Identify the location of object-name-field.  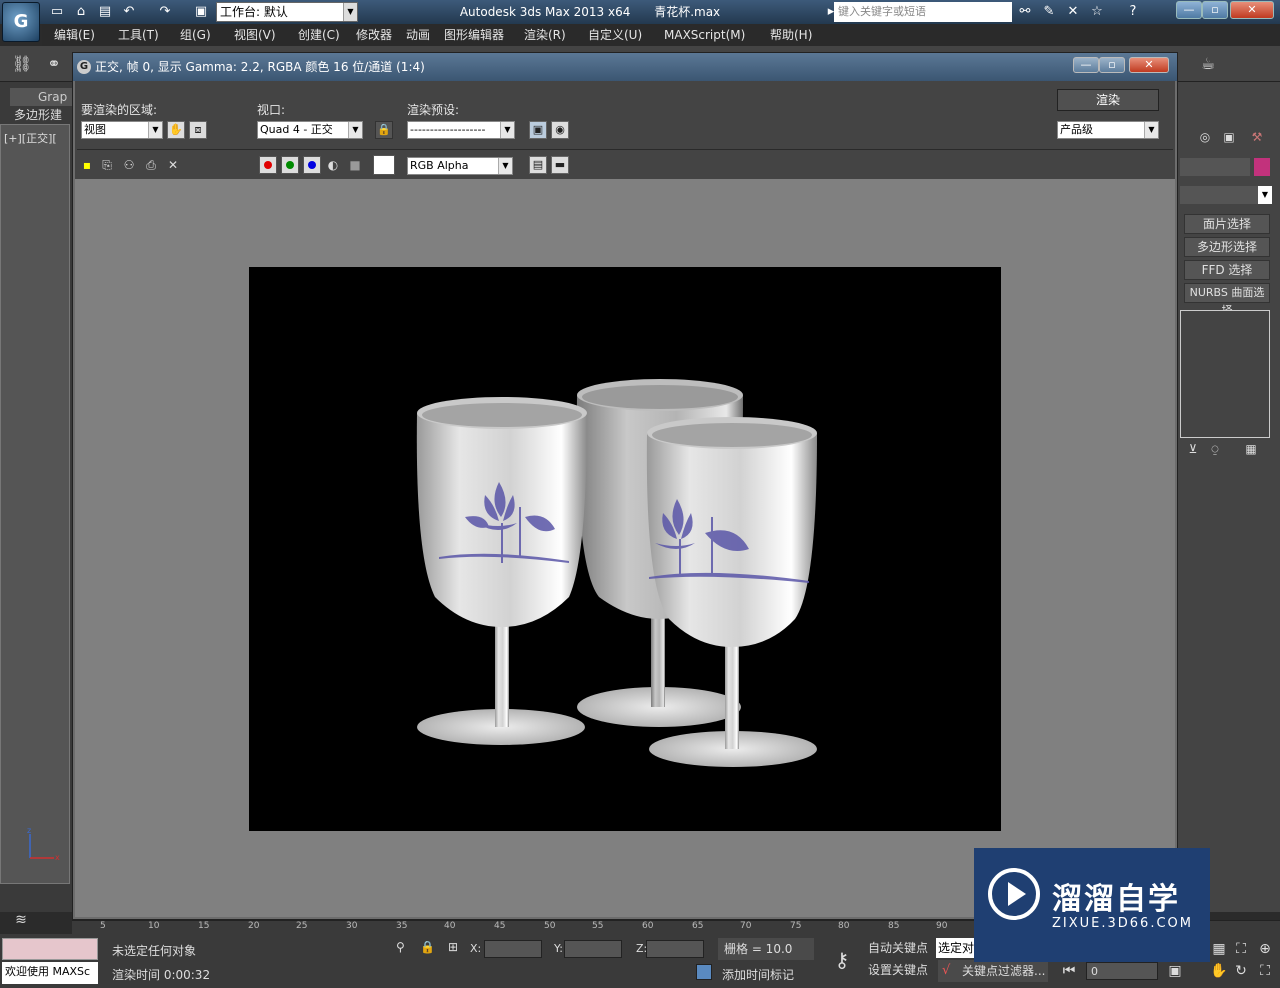
(1215, 167).